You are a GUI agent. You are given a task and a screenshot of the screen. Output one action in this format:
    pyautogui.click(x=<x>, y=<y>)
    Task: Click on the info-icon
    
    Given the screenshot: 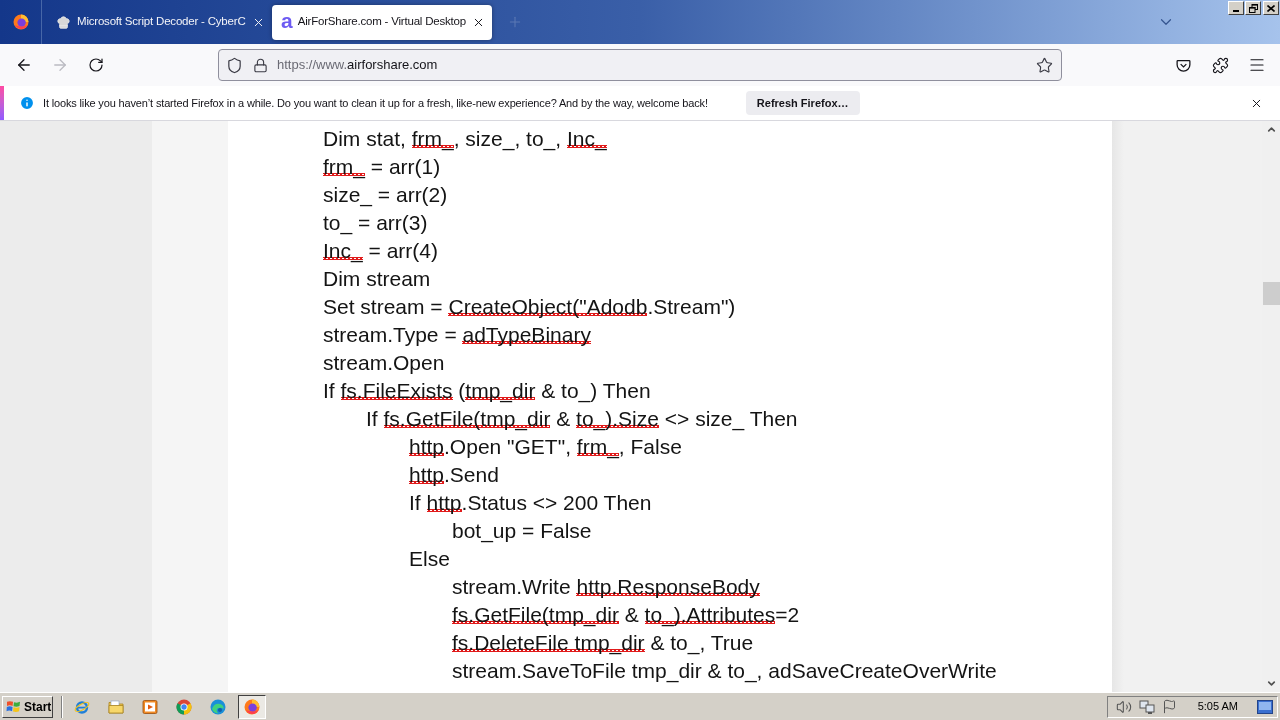 What is the action you would take?
    pyautogui.click(x=27, y=103)
    